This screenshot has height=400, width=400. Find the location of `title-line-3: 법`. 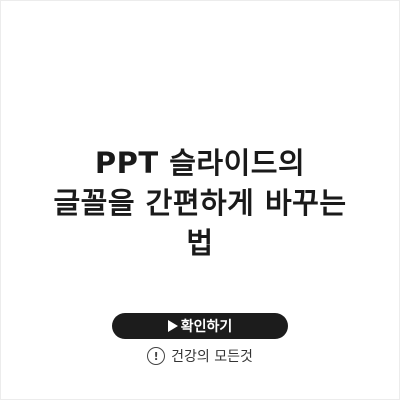

title-line-3: 법 is located at coordinates (200, 243).